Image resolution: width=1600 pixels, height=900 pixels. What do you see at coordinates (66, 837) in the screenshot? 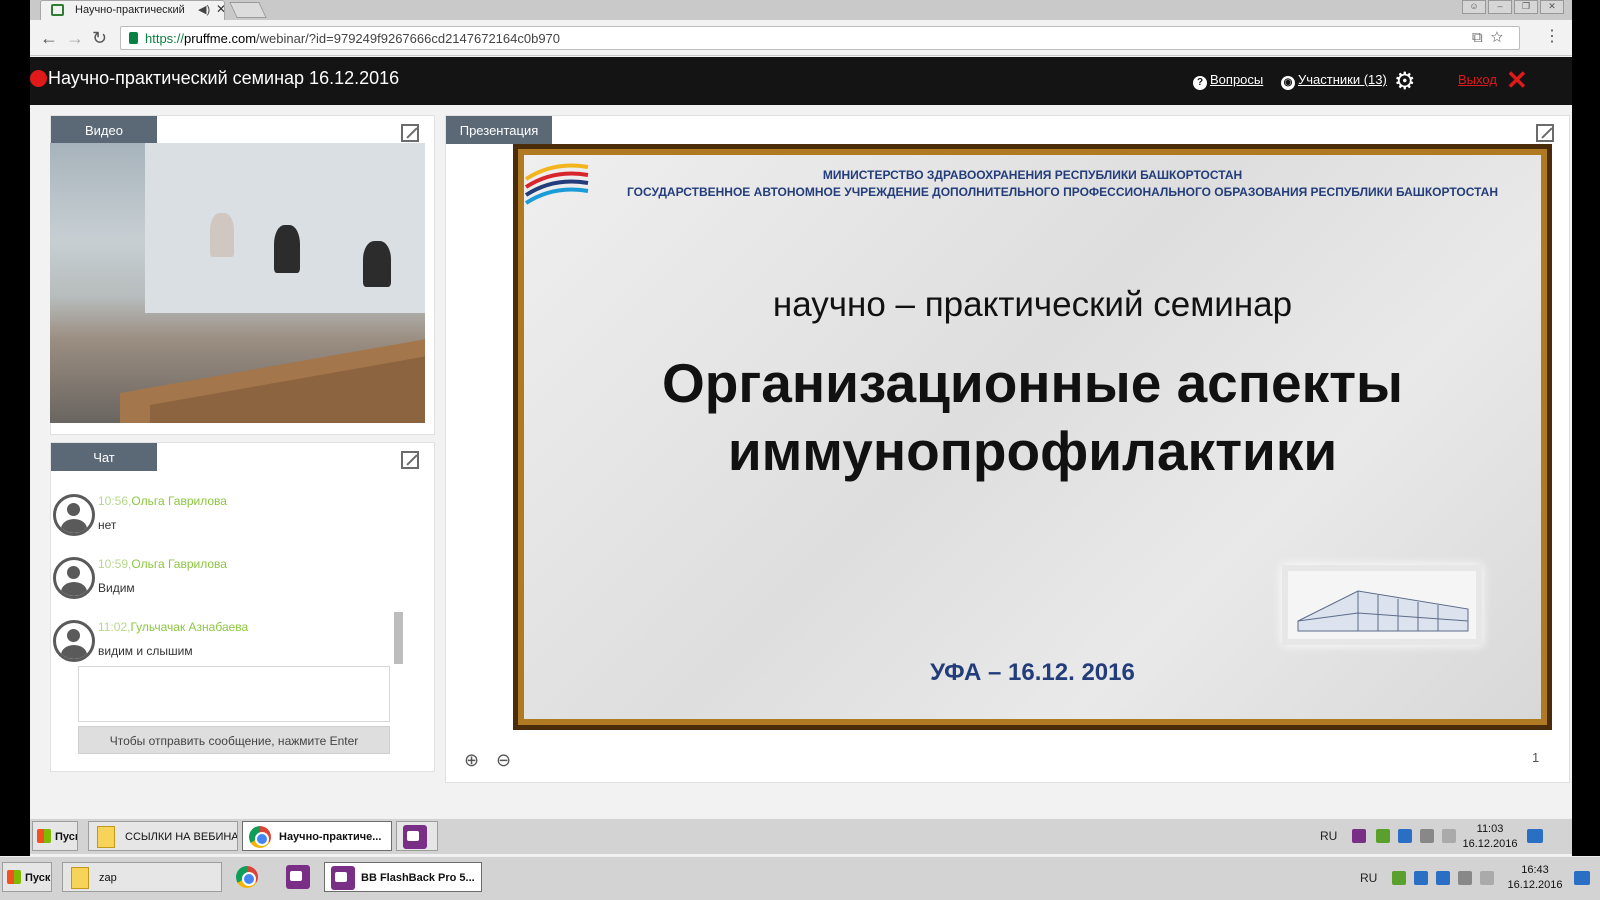
I see `remote-start-label: Пуск` at bounding box center [66, 837].